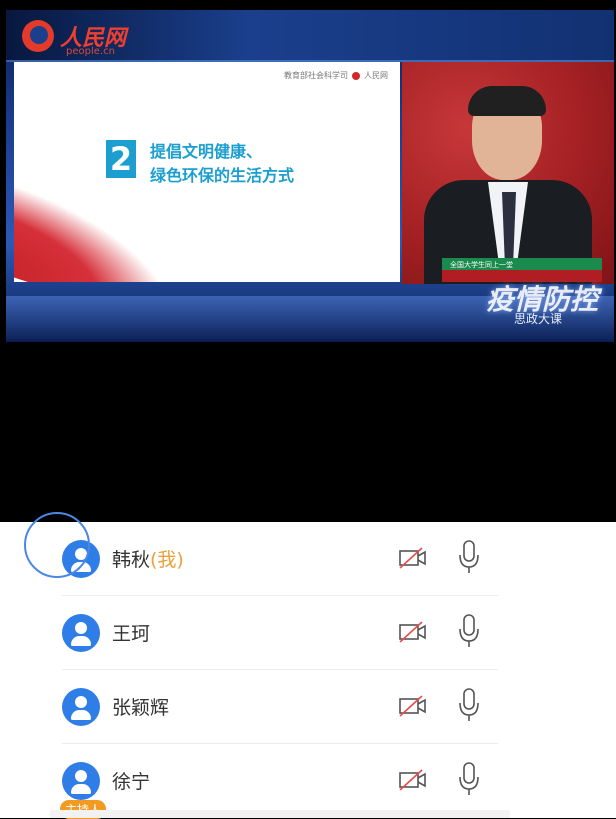  I want to click on presenter-caption: 全国大学生同上一堂, so click(481, 265).